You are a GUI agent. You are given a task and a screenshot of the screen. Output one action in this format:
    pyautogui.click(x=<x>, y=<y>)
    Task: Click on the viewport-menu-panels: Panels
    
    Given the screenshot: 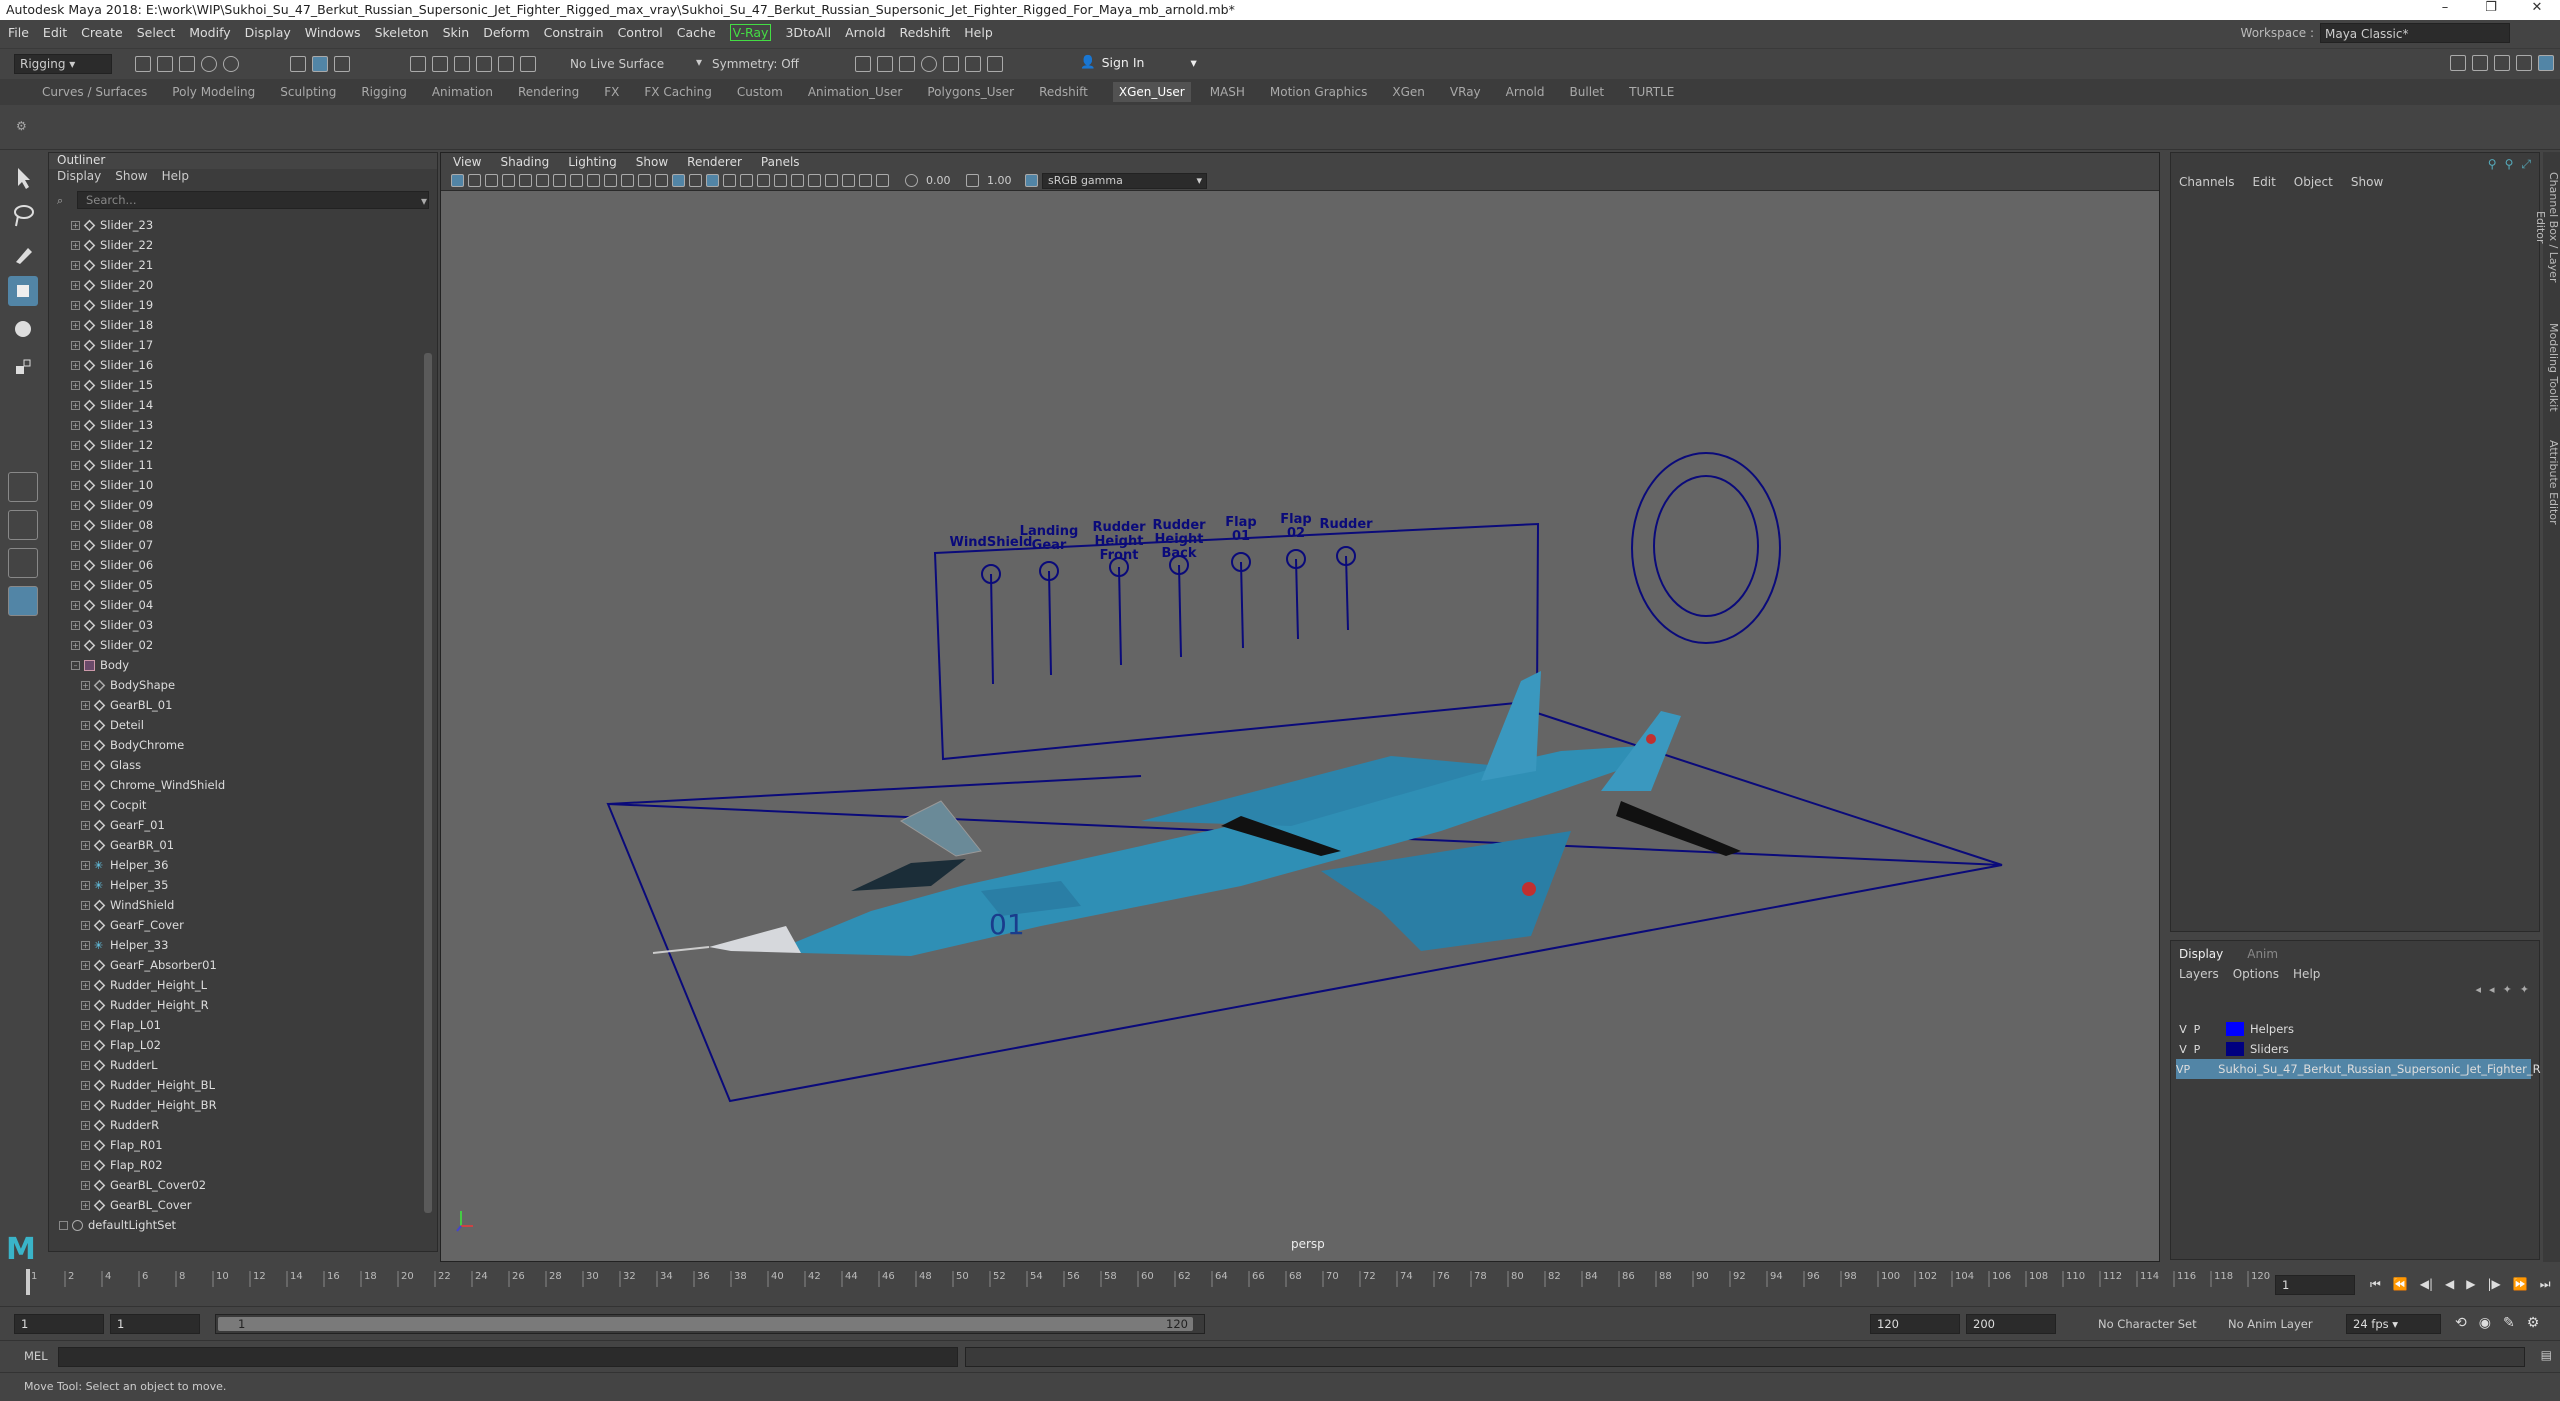 What is the action you would take?
    pyautogui.click(x=780, y=162)
    